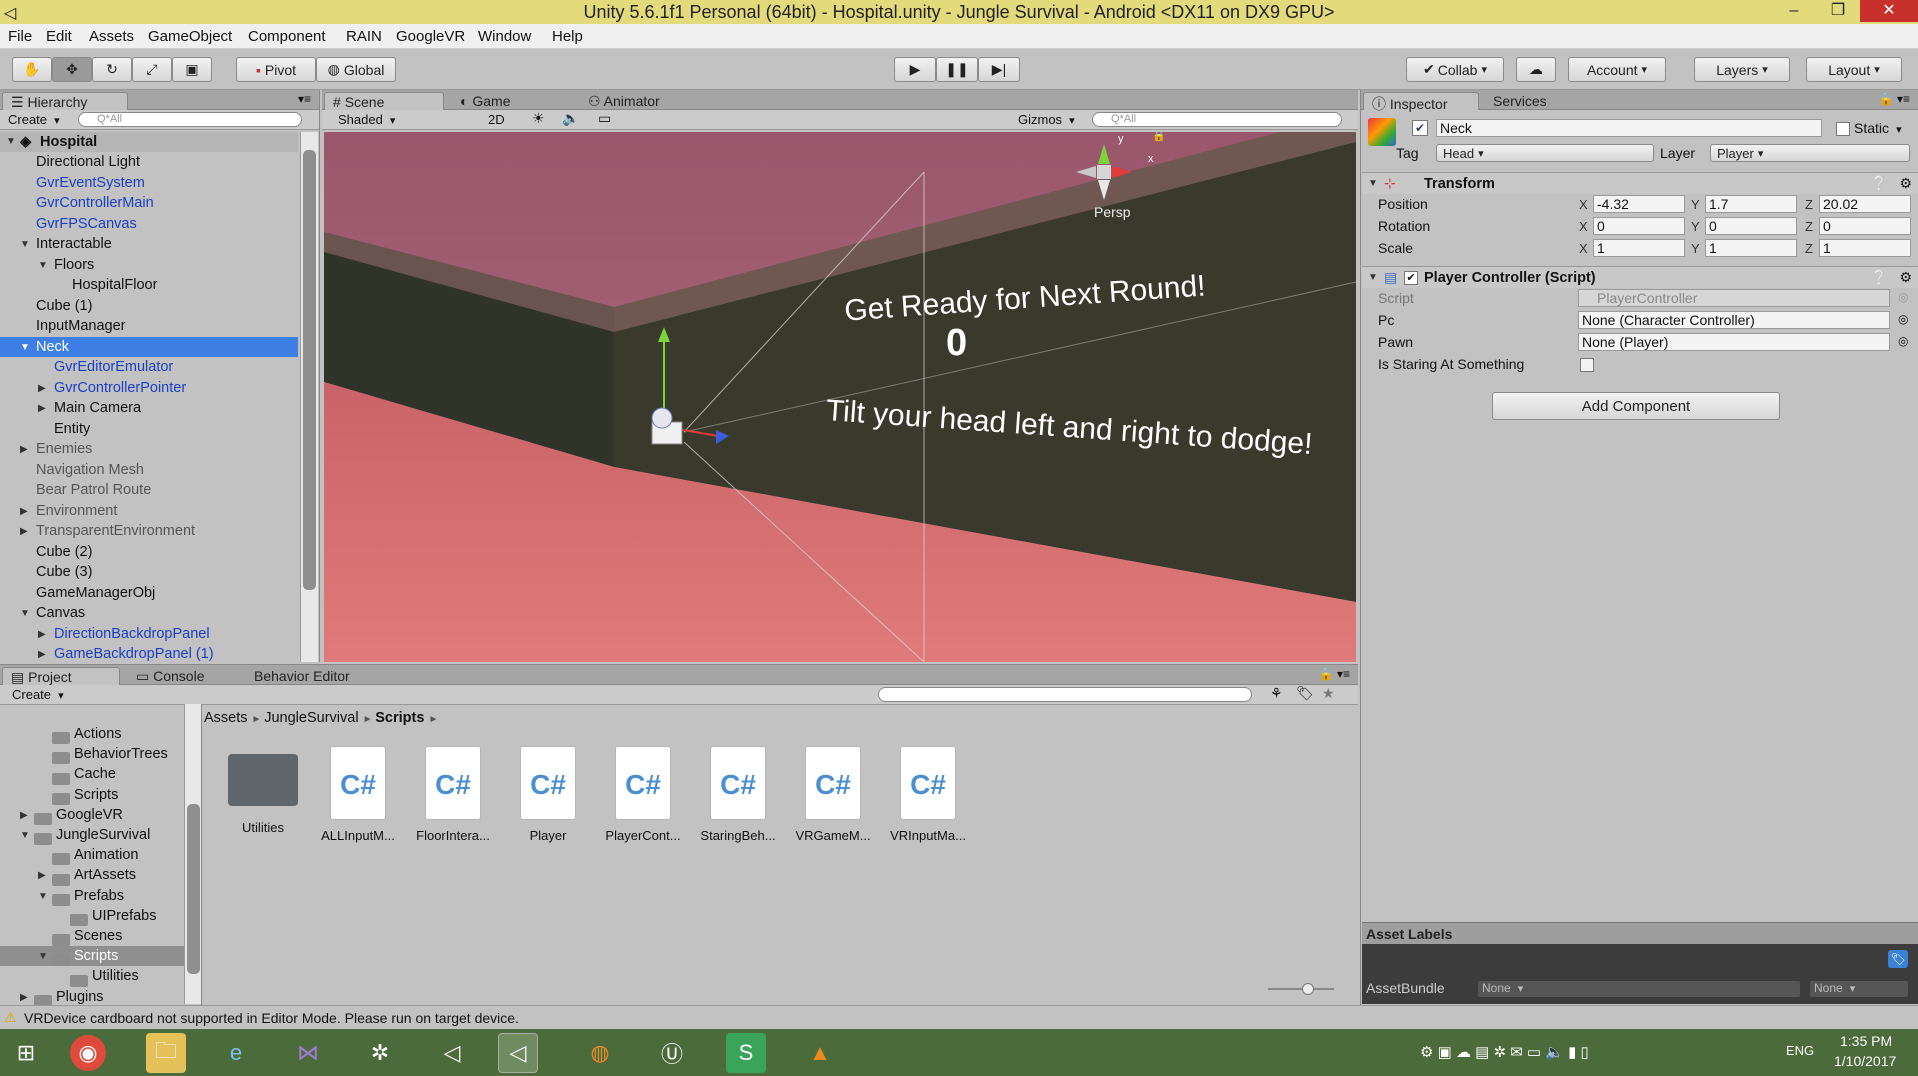 The image size is (1918, 1076). I want to click on project-folder-item: UIPrefabs, so click(92, 916).